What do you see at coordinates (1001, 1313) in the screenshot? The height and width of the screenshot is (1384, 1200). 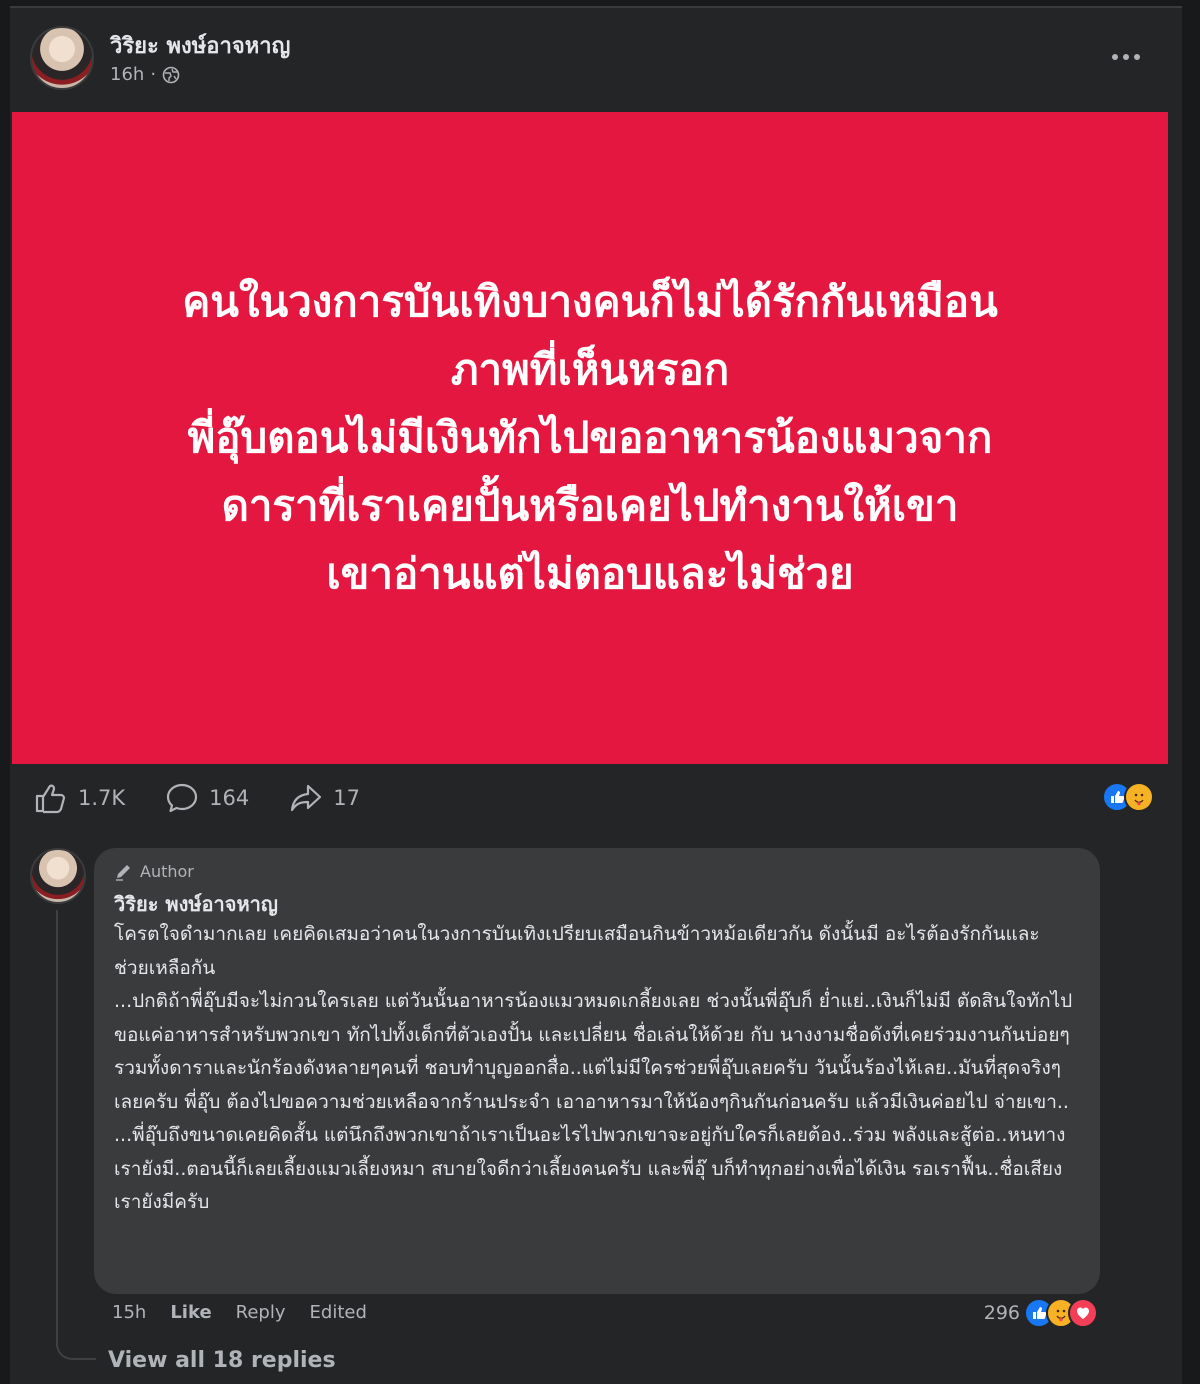 I see `comment-reaction-count: 296` at bounding box center [1001, 1313].